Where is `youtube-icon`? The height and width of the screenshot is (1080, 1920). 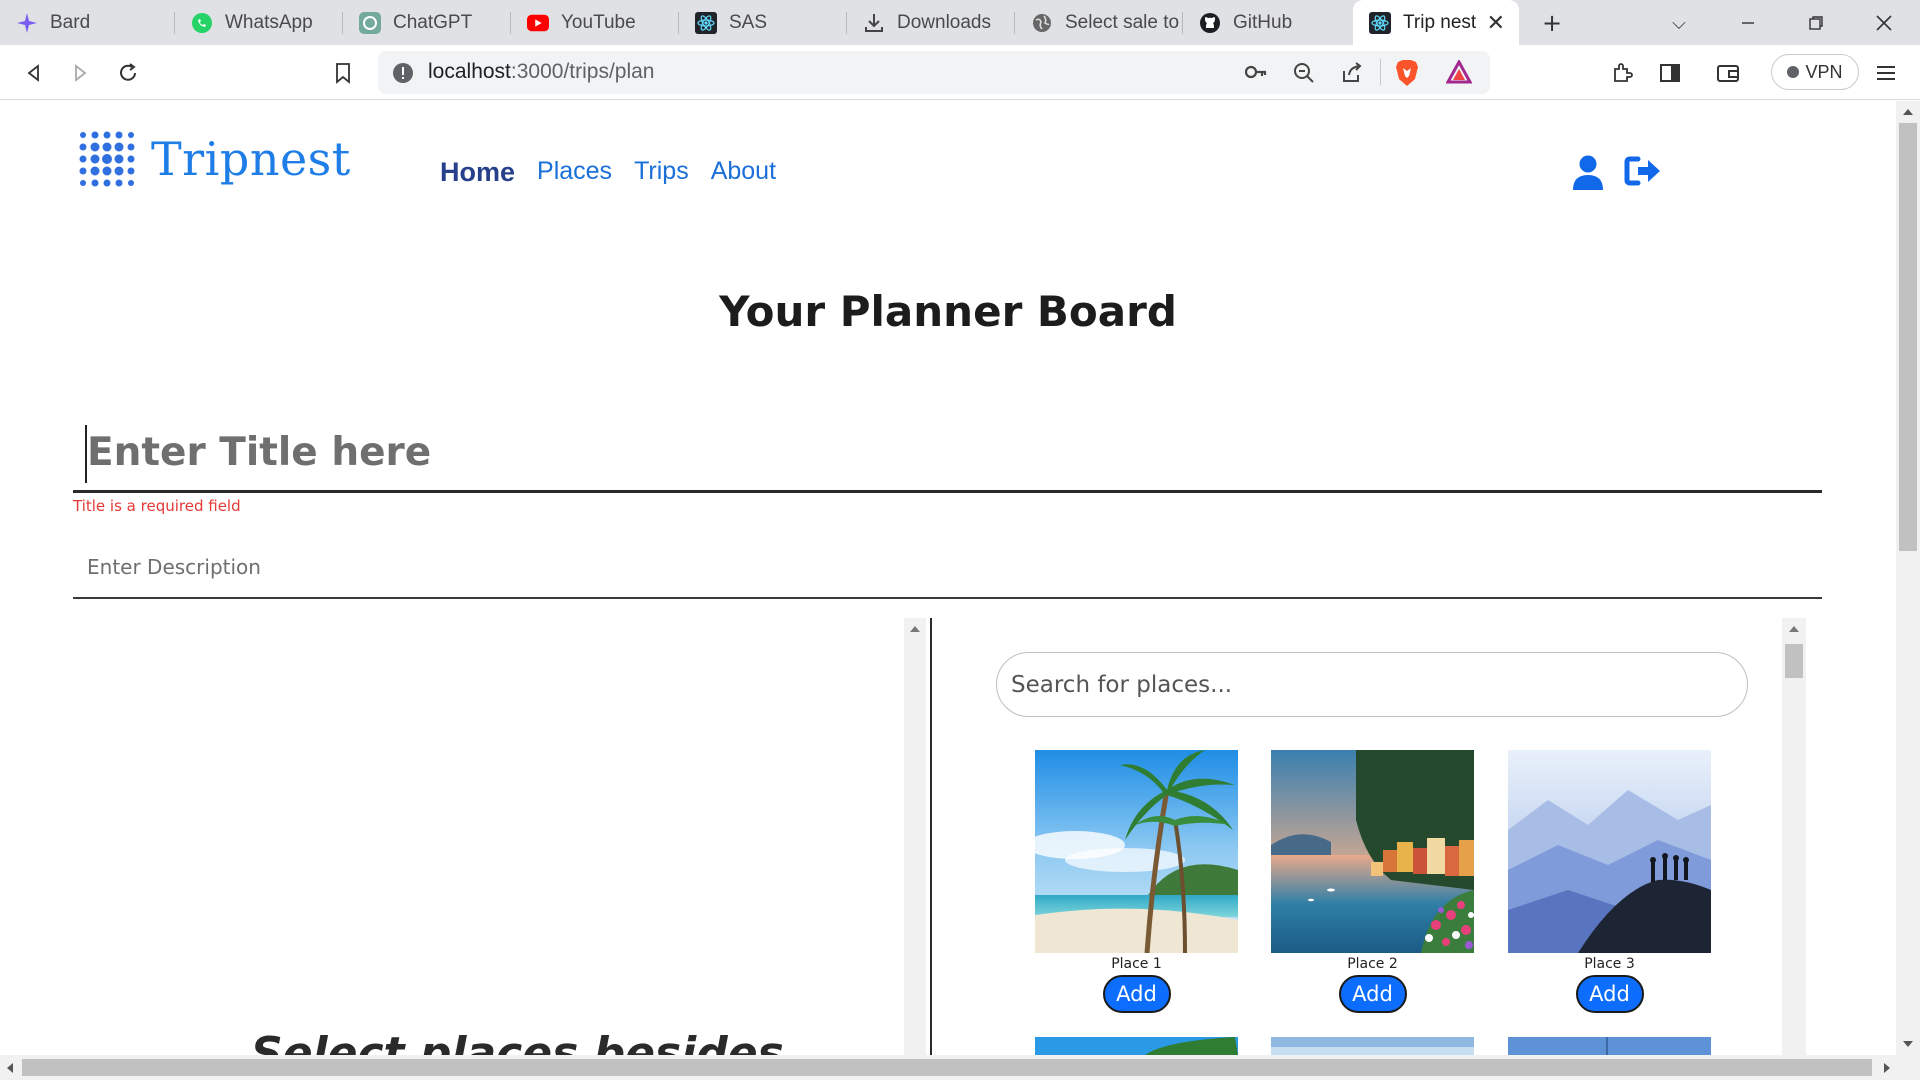 youtube-icon is located at coordinates (538, 23).